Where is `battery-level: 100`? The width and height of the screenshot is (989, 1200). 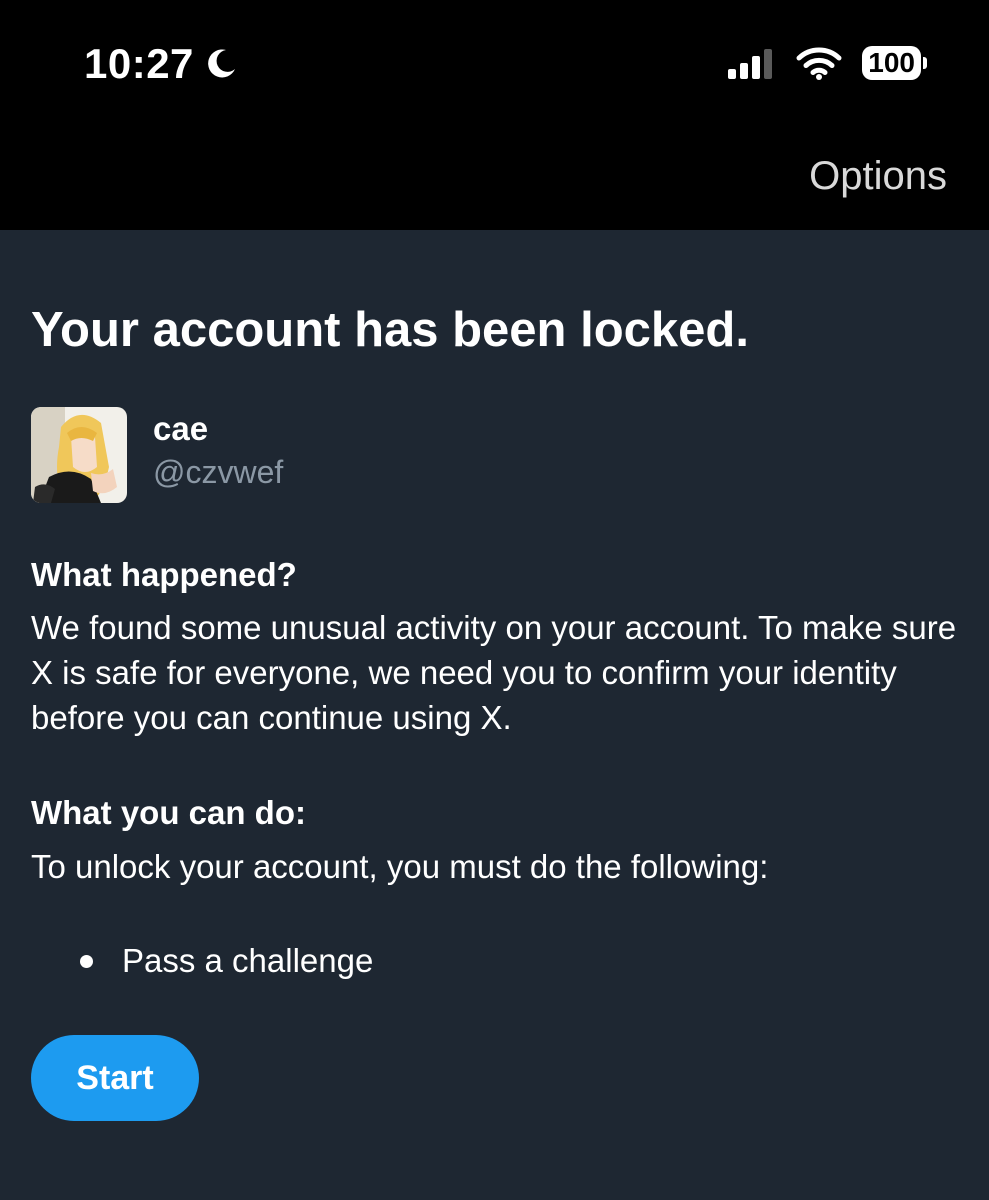
battery-level: 100 is located at coordinates (891, 63).